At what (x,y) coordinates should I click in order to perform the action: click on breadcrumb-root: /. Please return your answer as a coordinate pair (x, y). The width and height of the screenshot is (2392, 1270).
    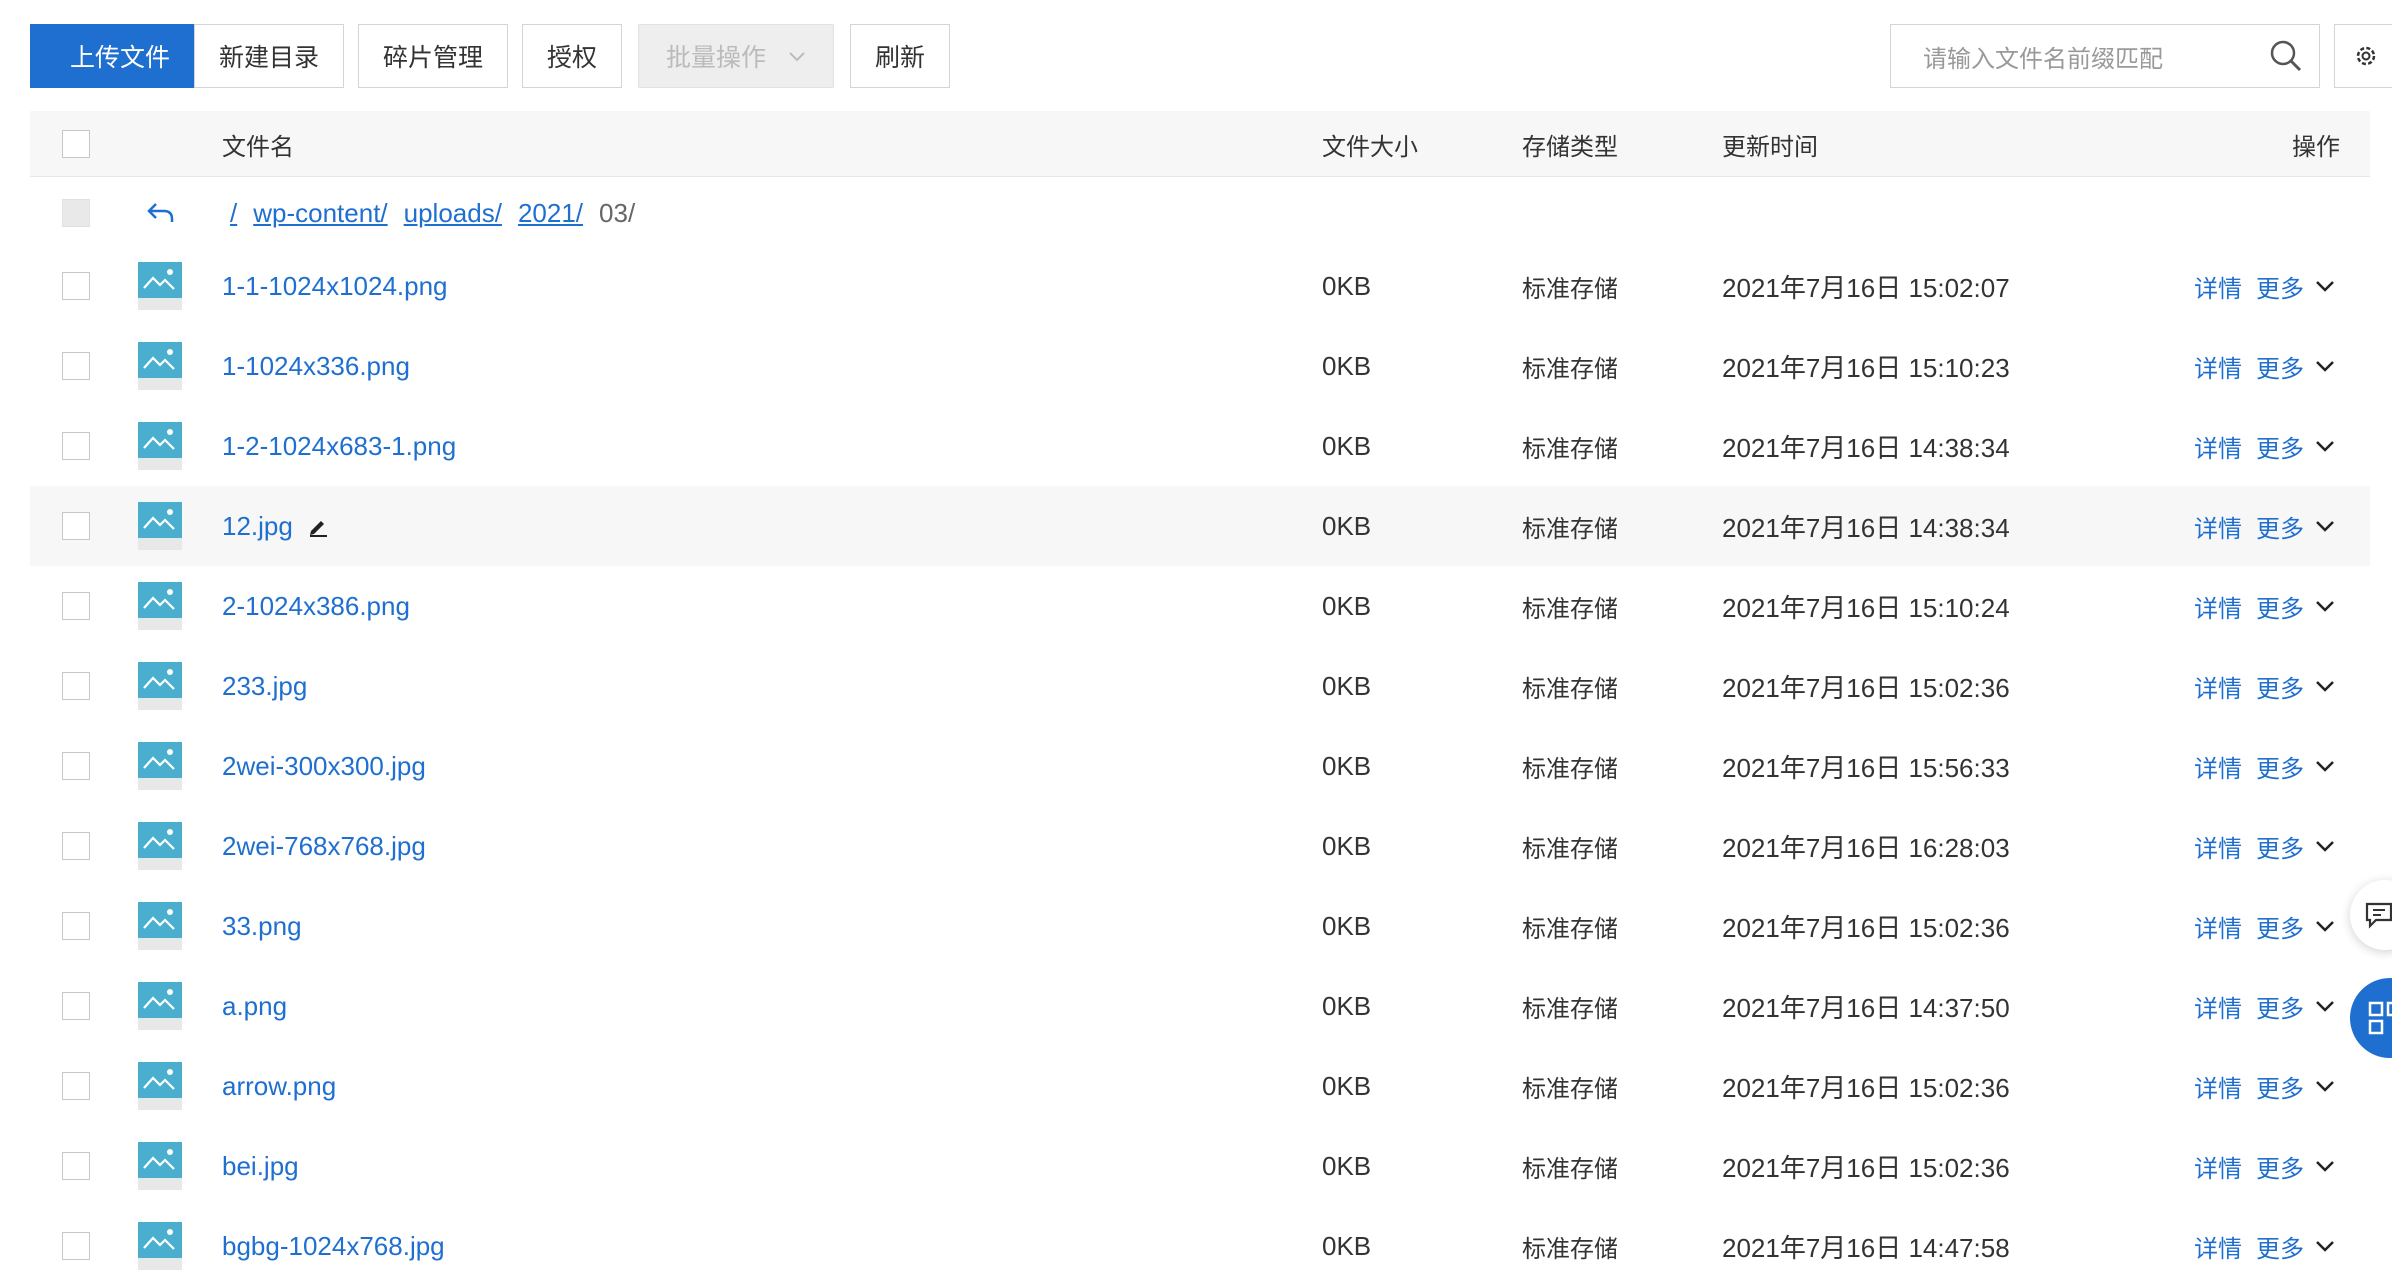
    Looking at the image, I should click on (233, 213).